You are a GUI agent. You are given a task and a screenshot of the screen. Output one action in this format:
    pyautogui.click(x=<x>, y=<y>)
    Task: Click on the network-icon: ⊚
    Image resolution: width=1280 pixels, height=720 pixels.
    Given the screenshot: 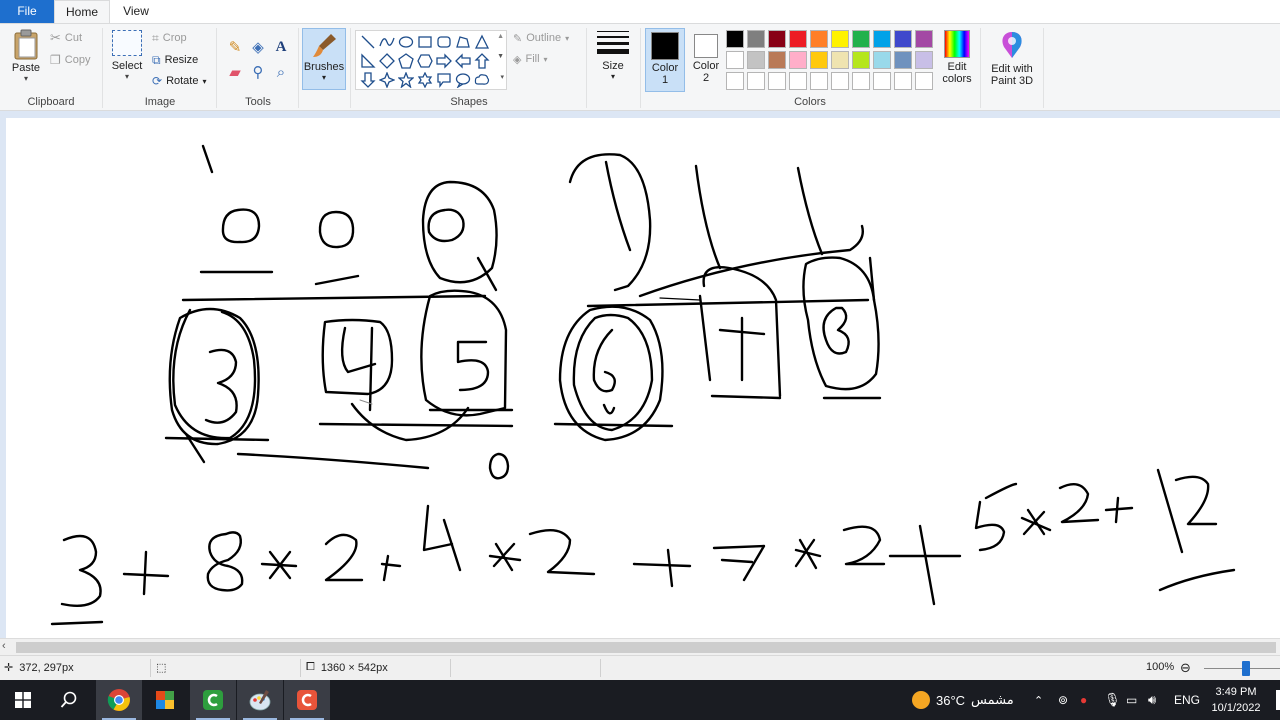 What is the action you would take?
    pyautogui.click(x=1063, y=700)
    